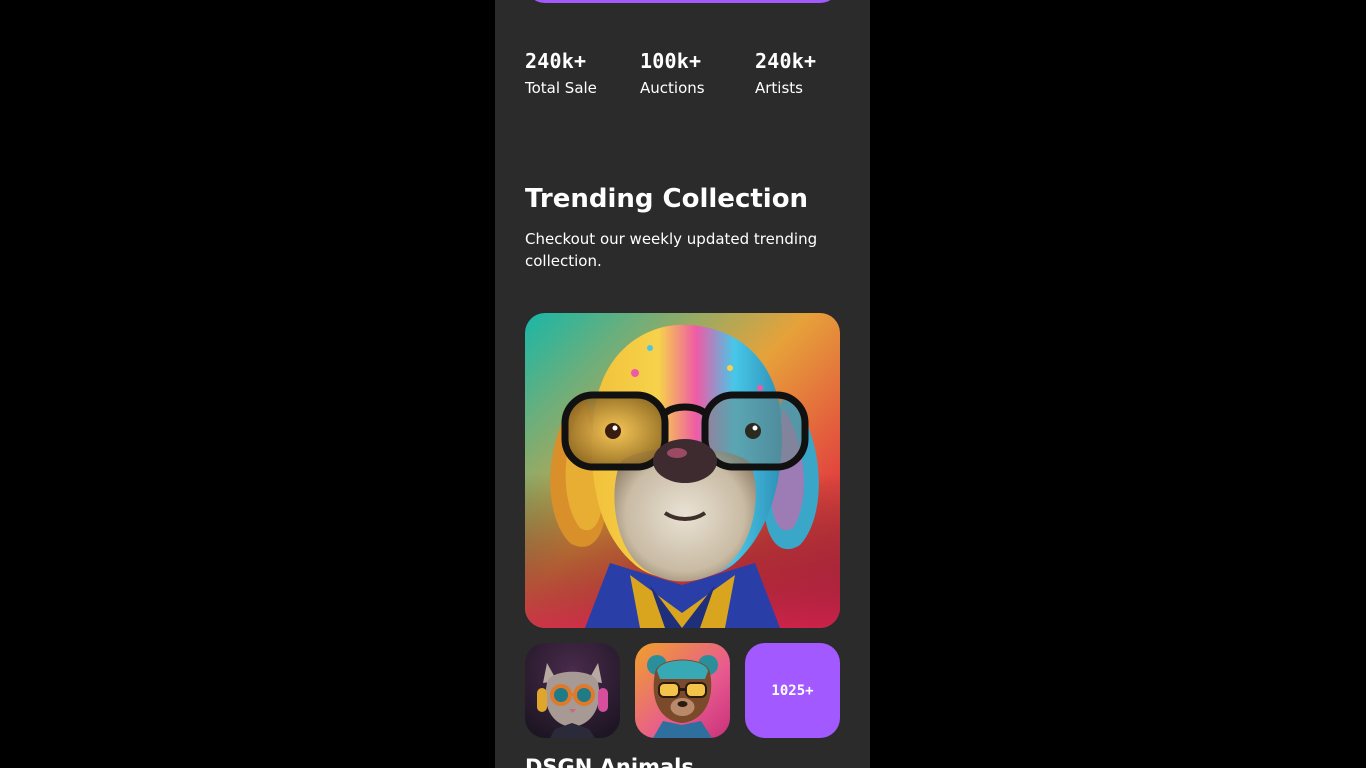 The height and width of the screenshot is (768, 1366). I want to click on stat-auctions: 100k+ Auctions, so click(672, 73).